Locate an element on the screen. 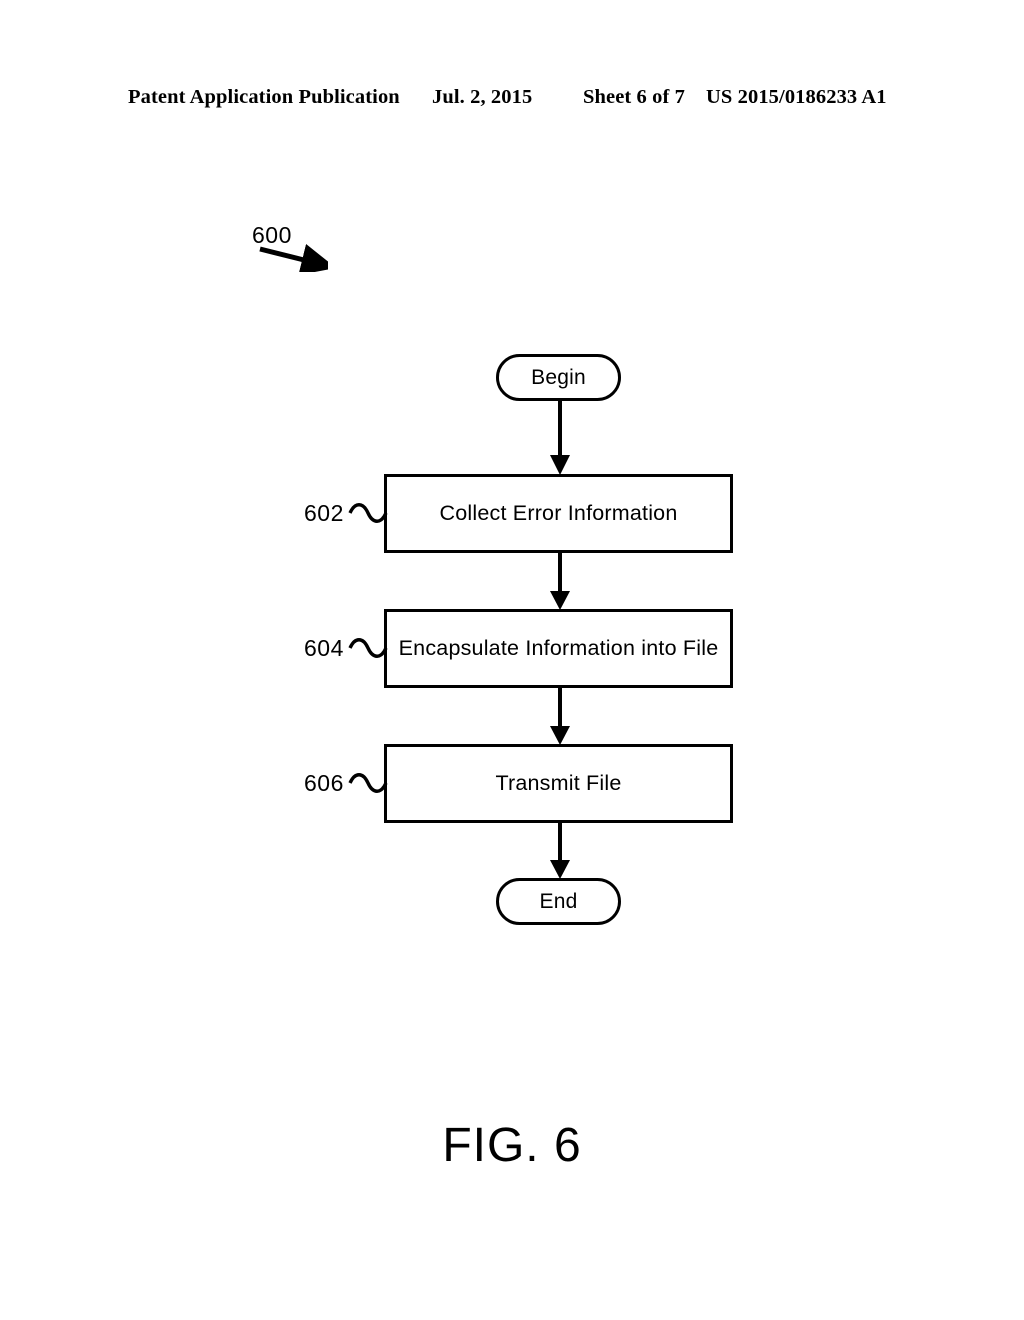 This screenshot has width=1024, height=1320. flow-node-begin: Begin is located at coordinates (558, 377).